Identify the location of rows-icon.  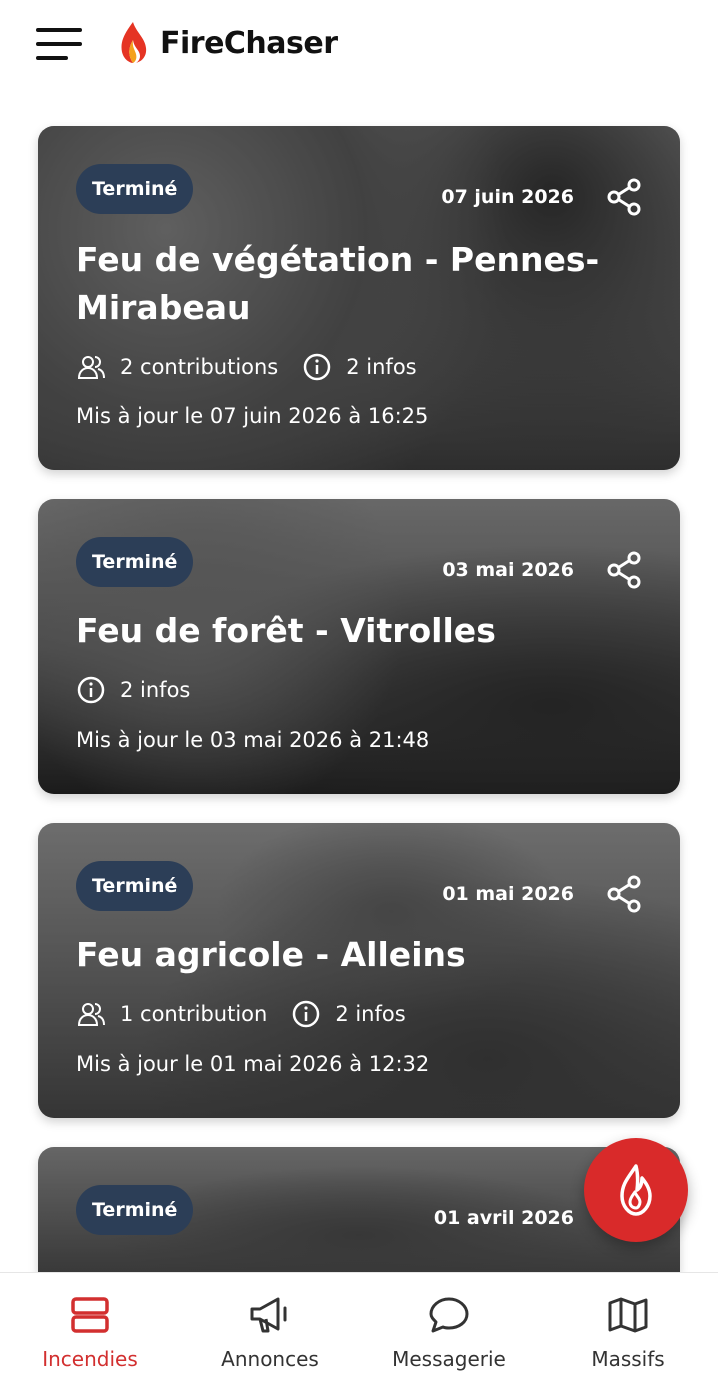
(90, 1315).